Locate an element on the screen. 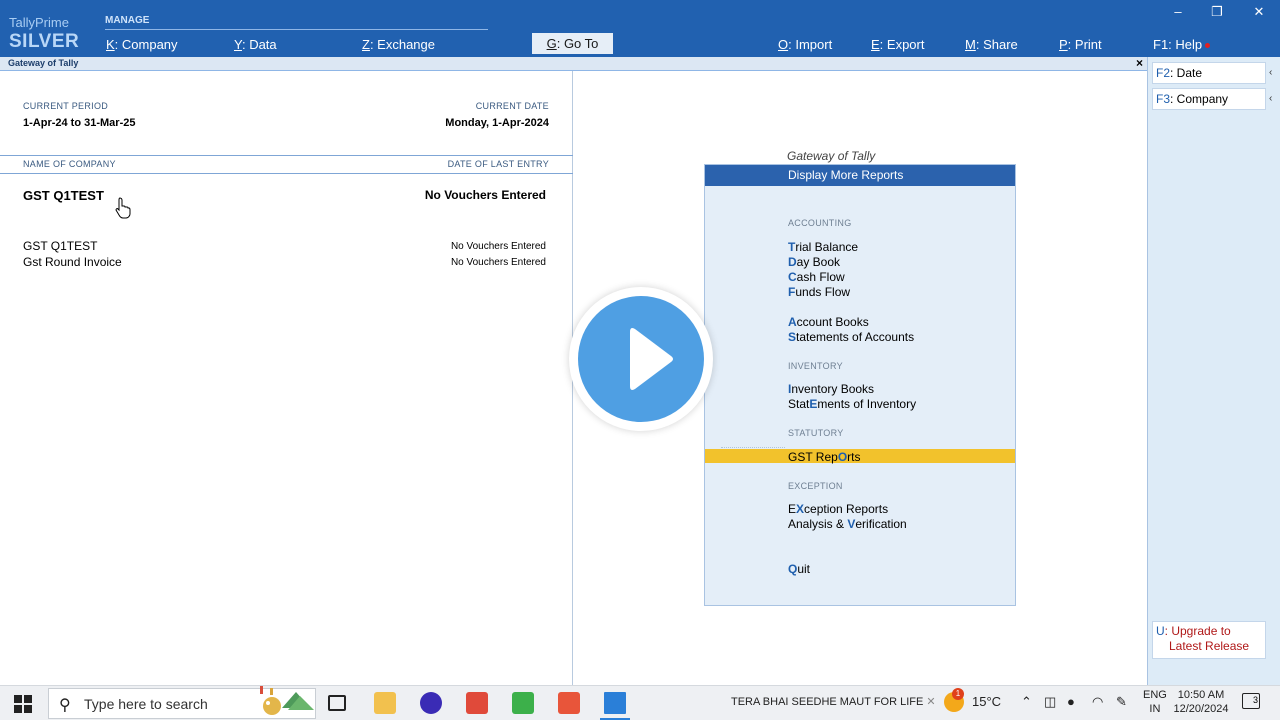 Image resolution: width=1280 pixels, height=720 pixels. menu-item-statements-of-inventory: StatEments of Inventory is located at coordinates (852, 404).